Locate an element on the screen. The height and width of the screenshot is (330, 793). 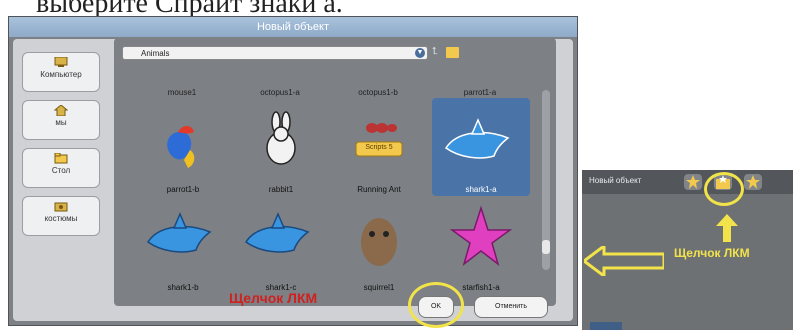
costumes-icon is located at coordinates (61, 207).